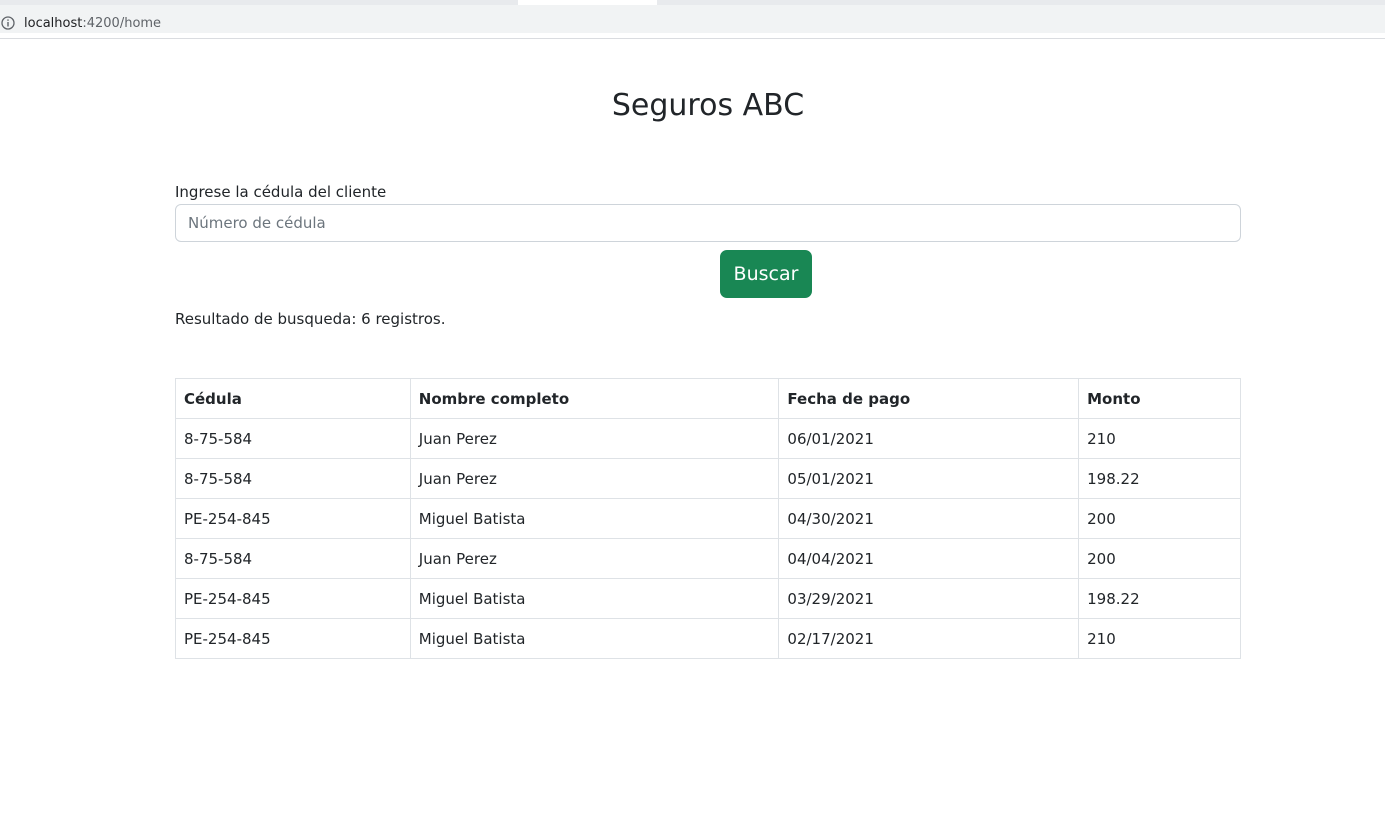 This screenshot has height=832, width=1385. Describe the element at coordinates (293, 398) in the screenshot. I see `column-header-cedula: Cédula` at that location.